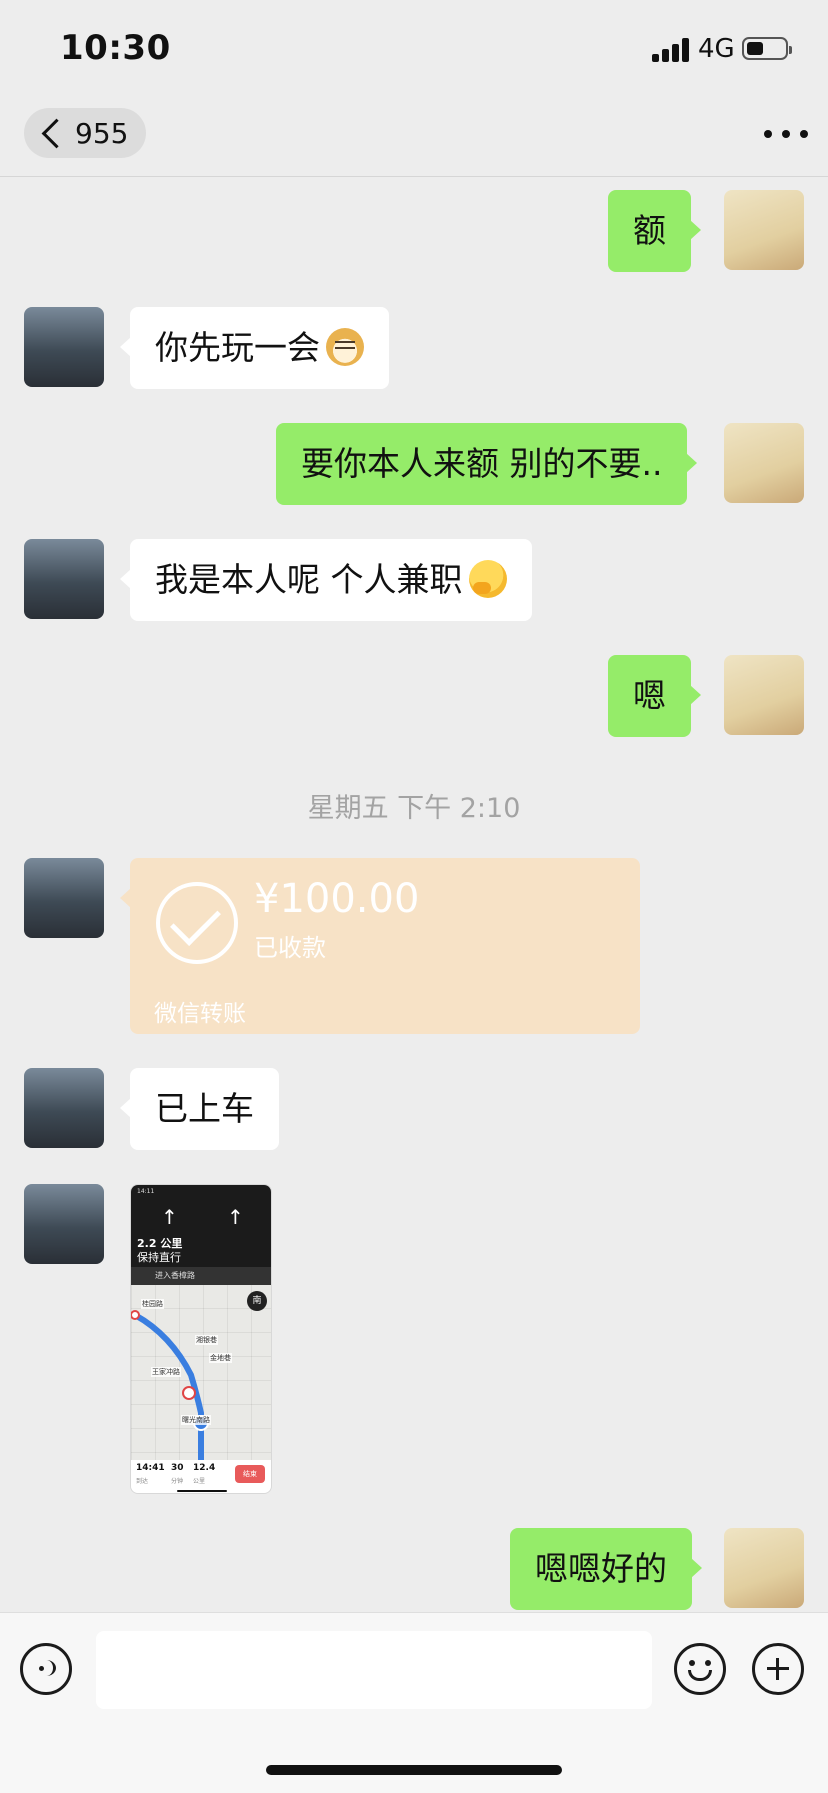 The width and height of the screenshot is (828, 1793). What do you see at coordinates (414, 50) in the screenshot?
I see `status-bar: 10:30 4G` at bounding box center [414, 50].